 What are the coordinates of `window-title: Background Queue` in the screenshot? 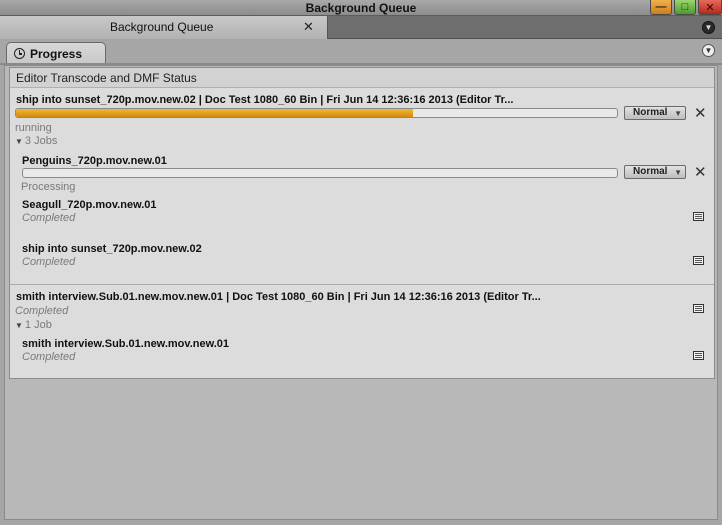 It's located at (361, 8).